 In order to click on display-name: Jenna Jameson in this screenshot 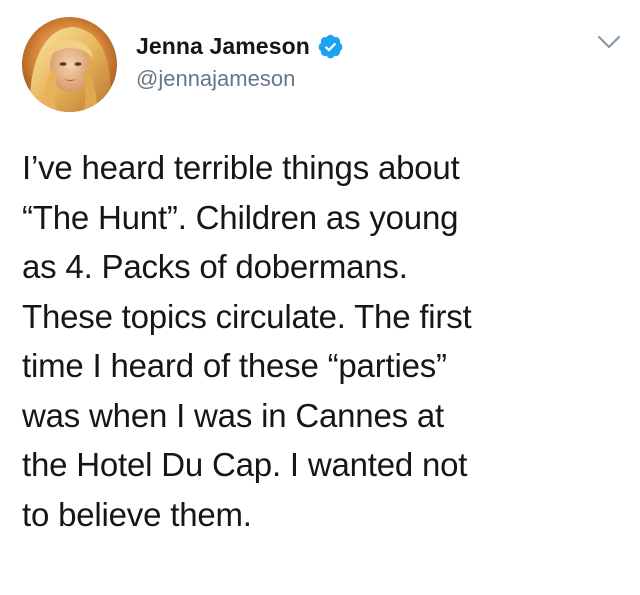, I will do `click(223, 46)`.